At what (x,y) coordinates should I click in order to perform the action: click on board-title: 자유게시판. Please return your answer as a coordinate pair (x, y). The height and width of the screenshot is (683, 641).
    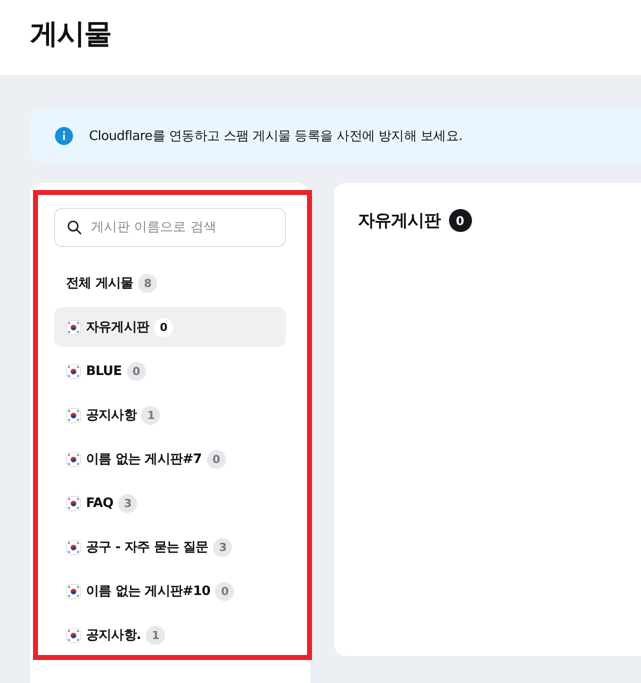
    Looking at the image, I should click on (399, 221).